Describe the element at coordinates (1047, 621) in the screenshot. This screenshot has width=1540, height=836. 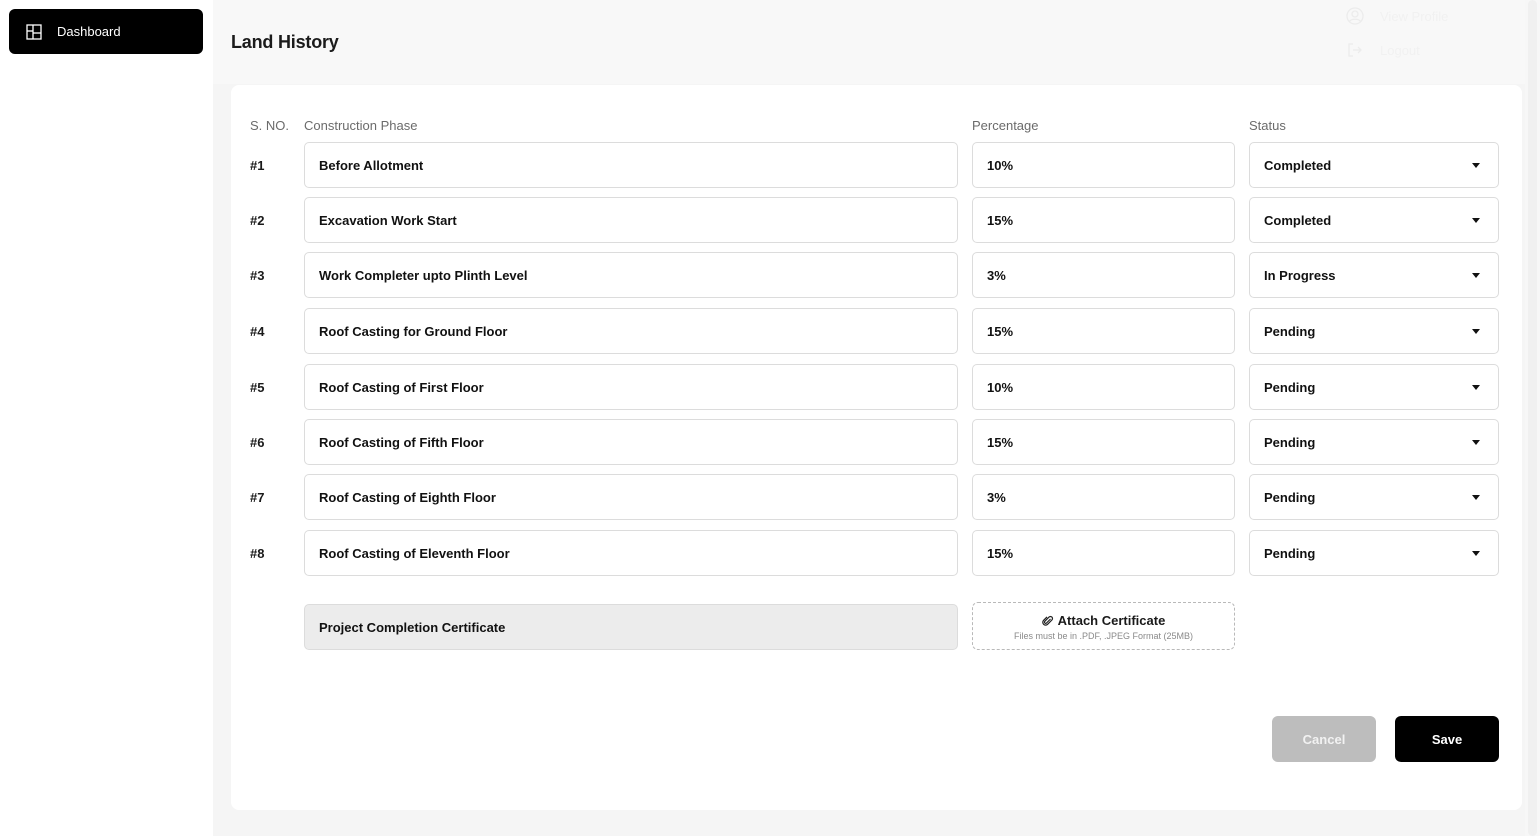
I see `paperclip-icon` at that location.